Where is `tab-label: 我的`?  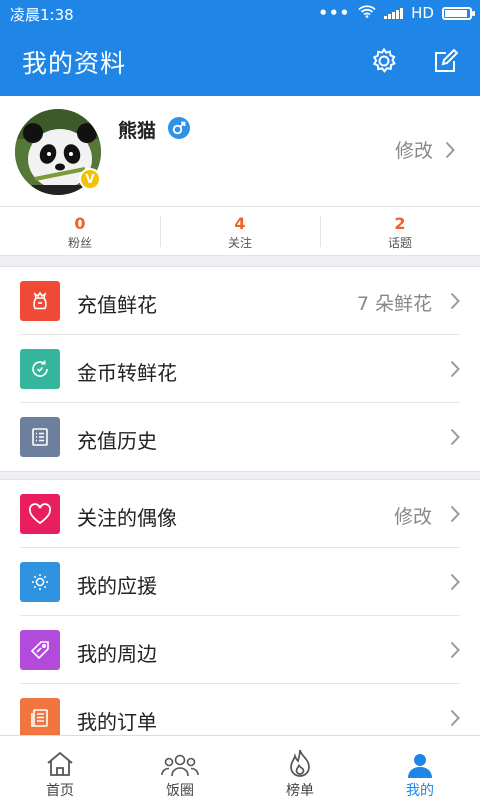 tab-label: 我的 is located at coordinates (420, 791).